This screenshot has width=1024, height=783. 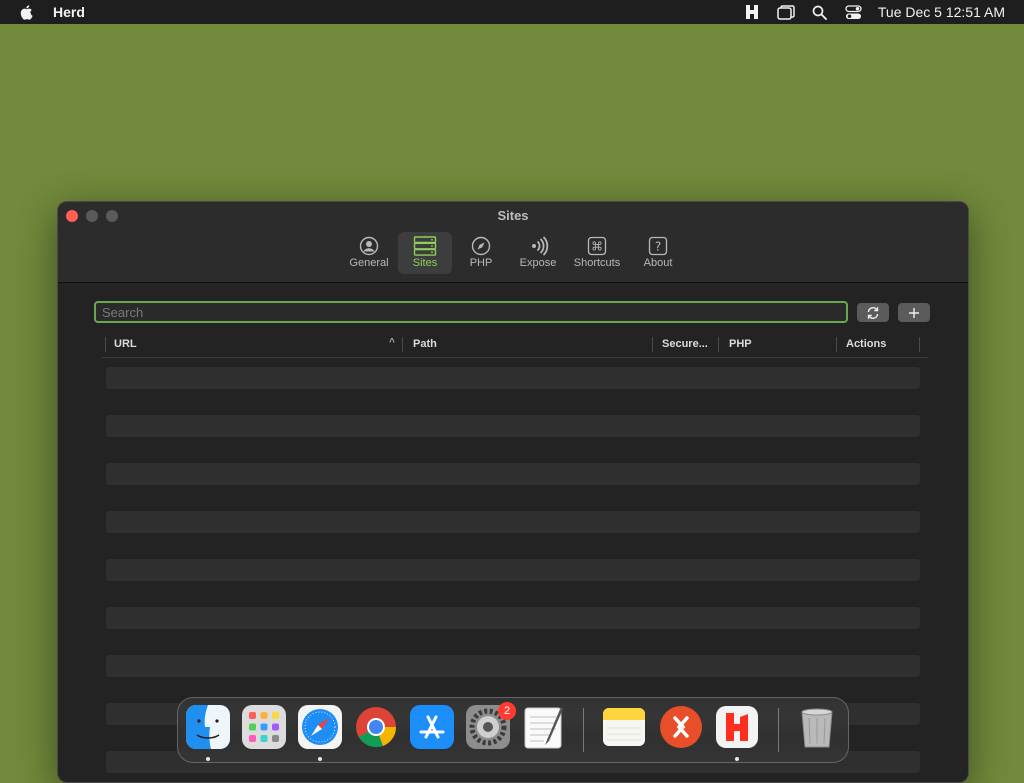 What do you see at coordinates (752, 12) in the screenshot?
I see `herd-icon` at bounding box center [752, 12].